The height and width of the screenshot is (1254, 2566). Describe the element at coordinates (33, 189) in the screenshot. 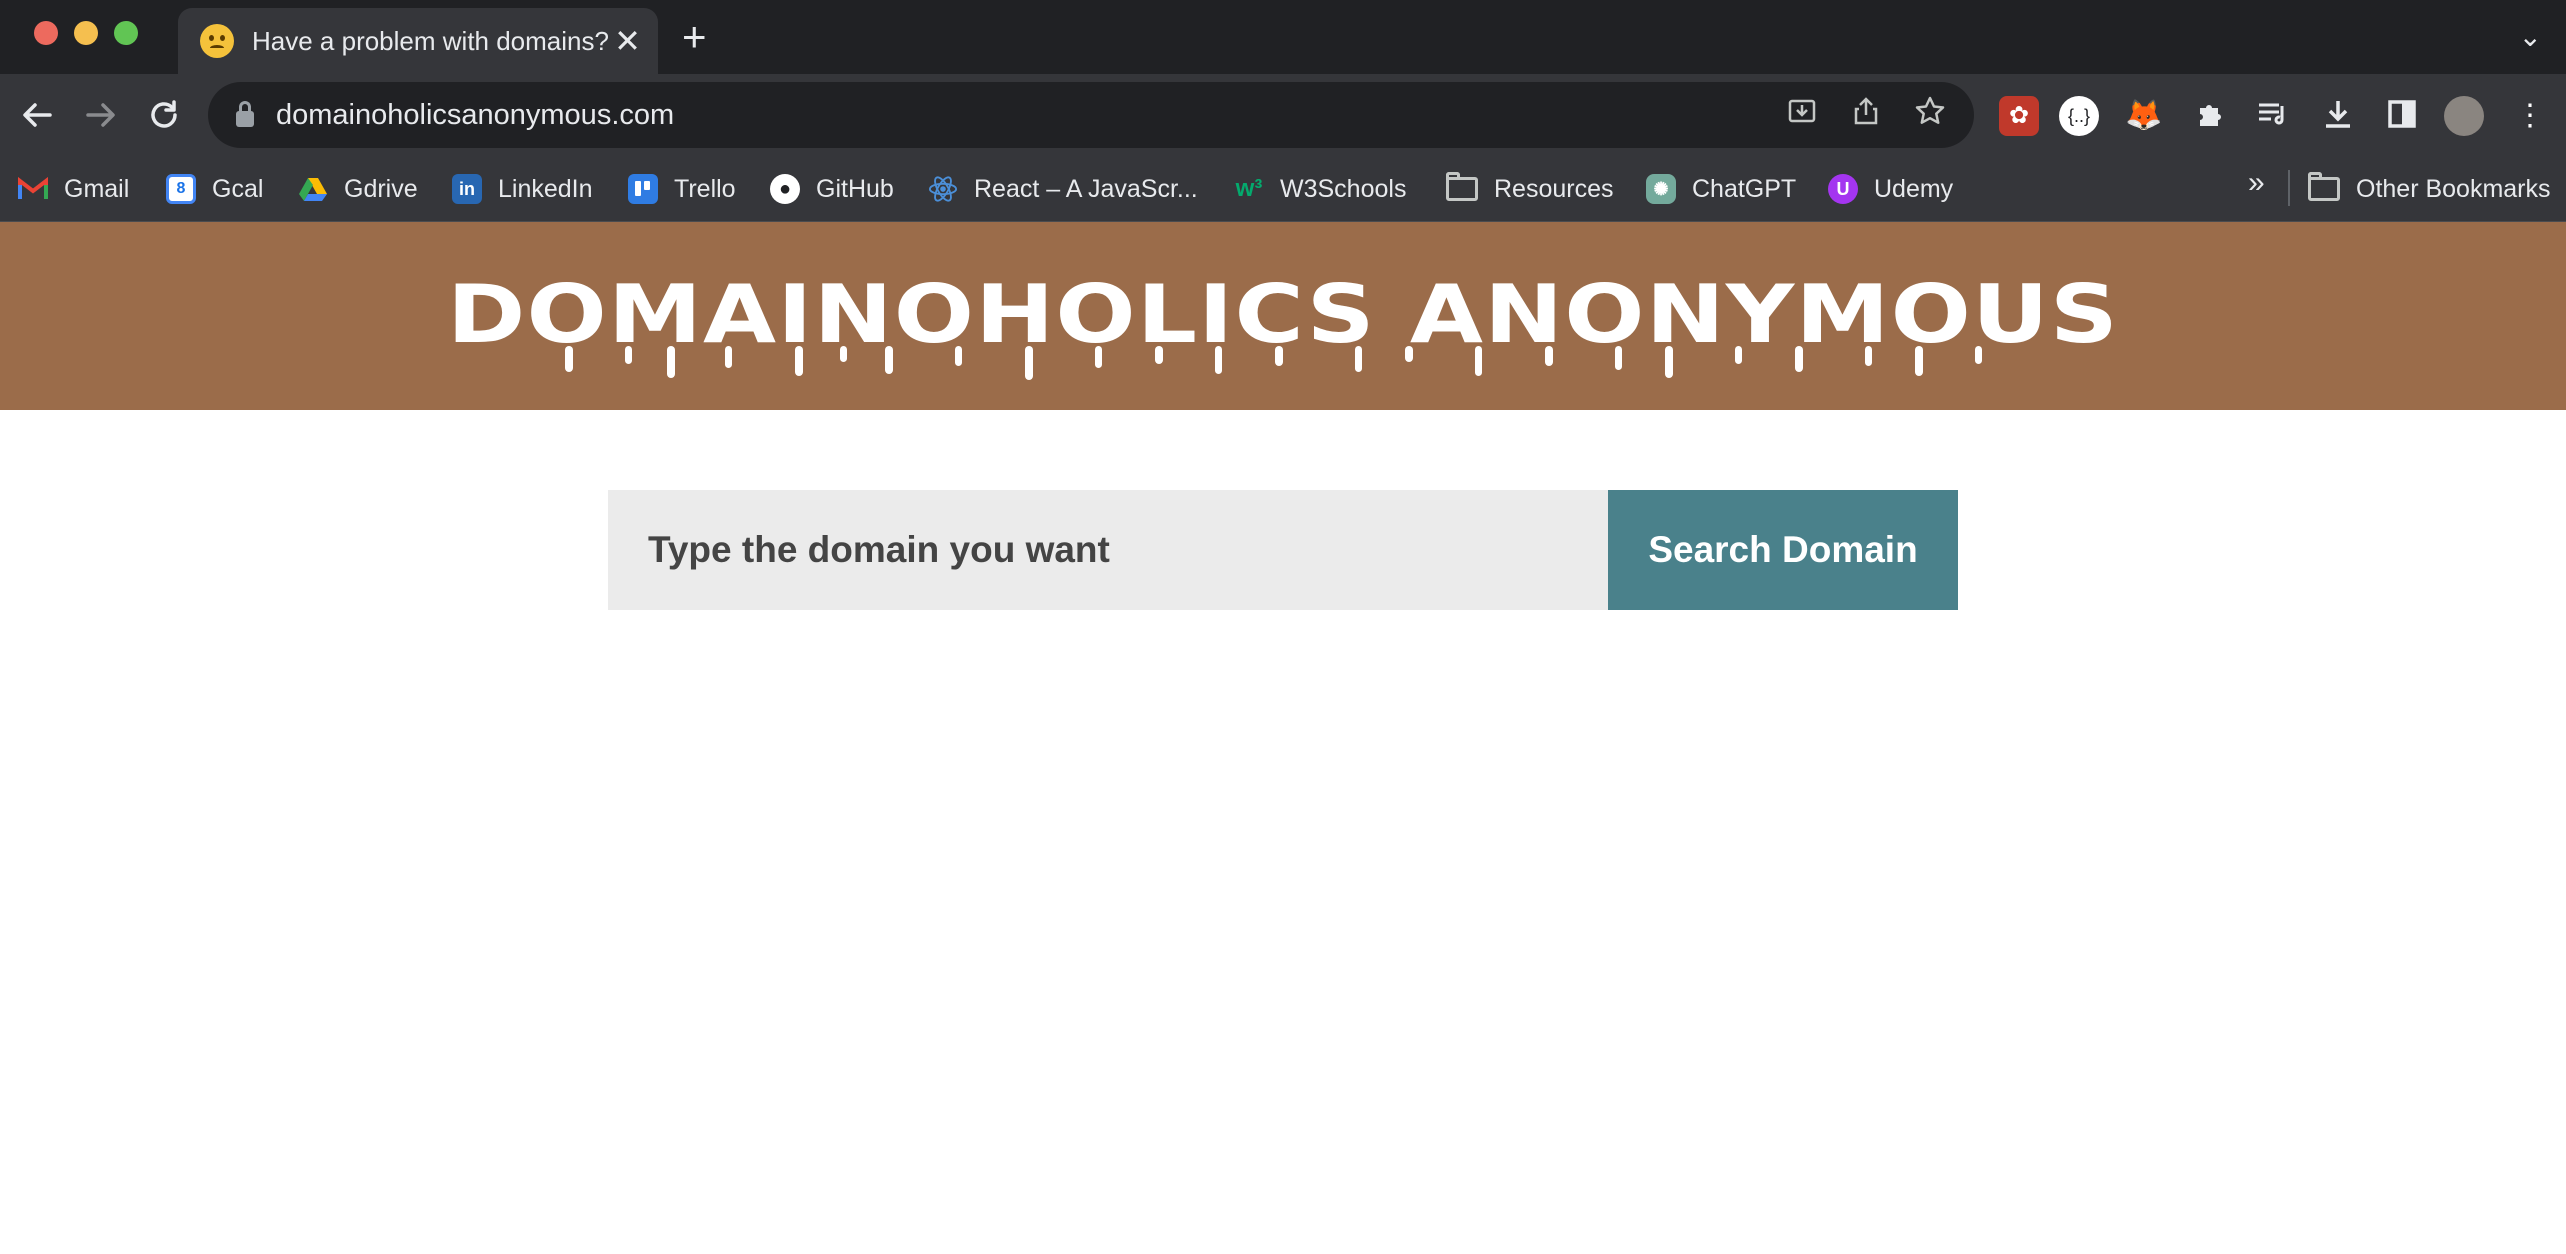

I see `gmail-icon` at that location.